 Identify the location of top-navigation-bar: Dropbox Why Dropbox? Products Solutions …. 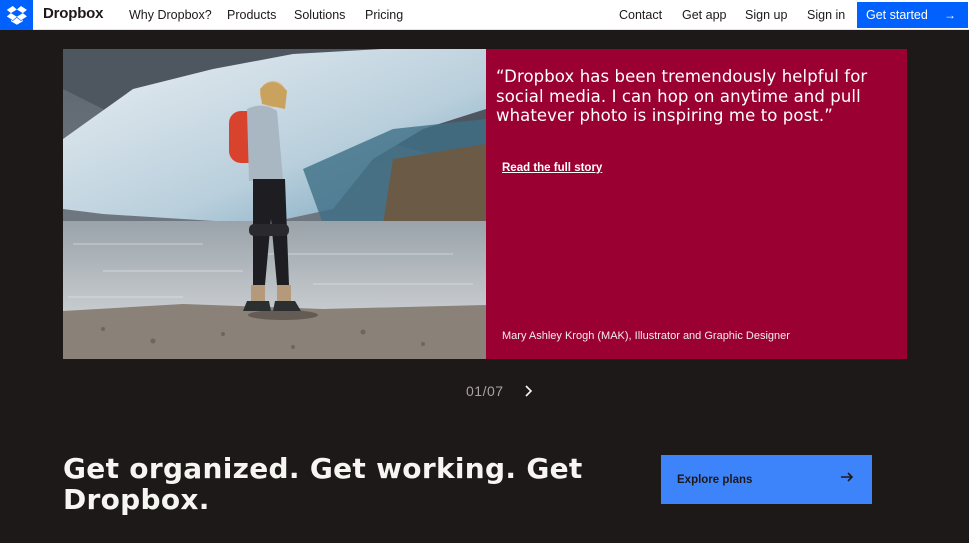
(484, 15).